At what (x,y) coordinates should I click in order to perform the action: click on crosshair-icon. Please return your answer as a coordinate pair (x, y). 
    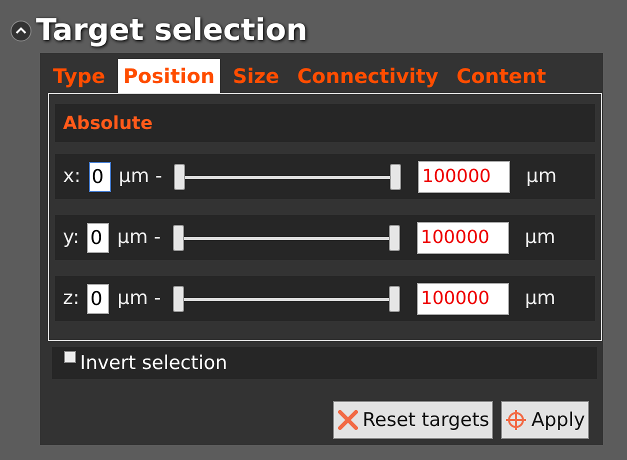
    Looking at the image, I should click on (516, 420).